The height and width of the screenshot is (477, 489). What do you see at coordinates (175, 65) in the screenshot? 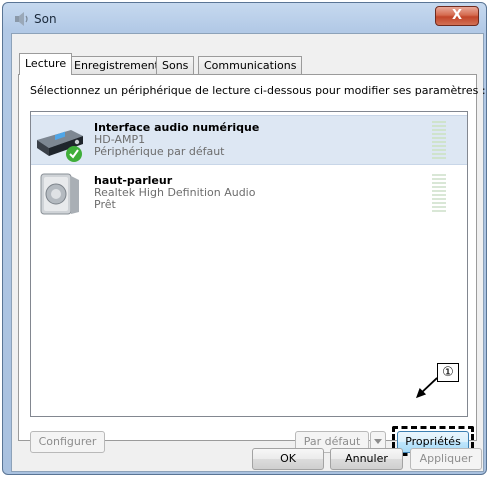
I see `tab-sons: Sons` at bounding box center [175, 65].